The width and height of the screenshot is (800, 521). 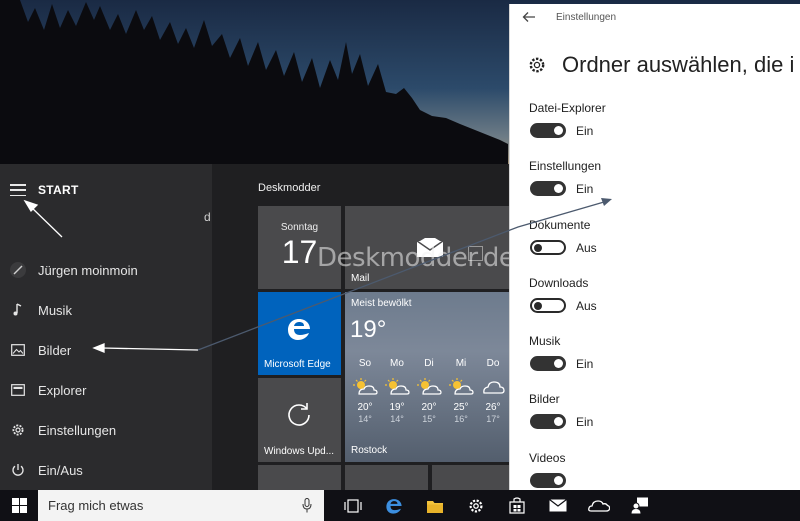 I want to click on toggle-state: Aus, so click(x=586, y=248).